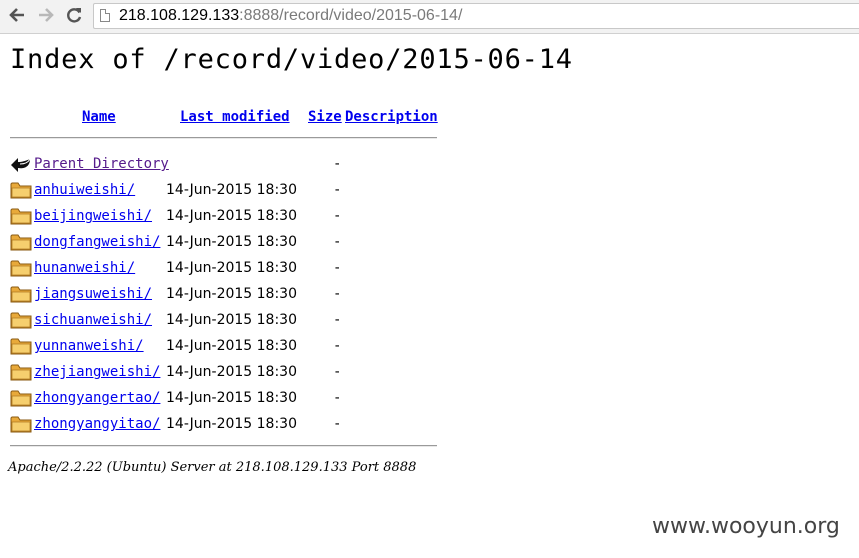  Describe the element at coordinates (97, 242) in the screenshot. I see `entry-link: dongfangweishi/` at that location.